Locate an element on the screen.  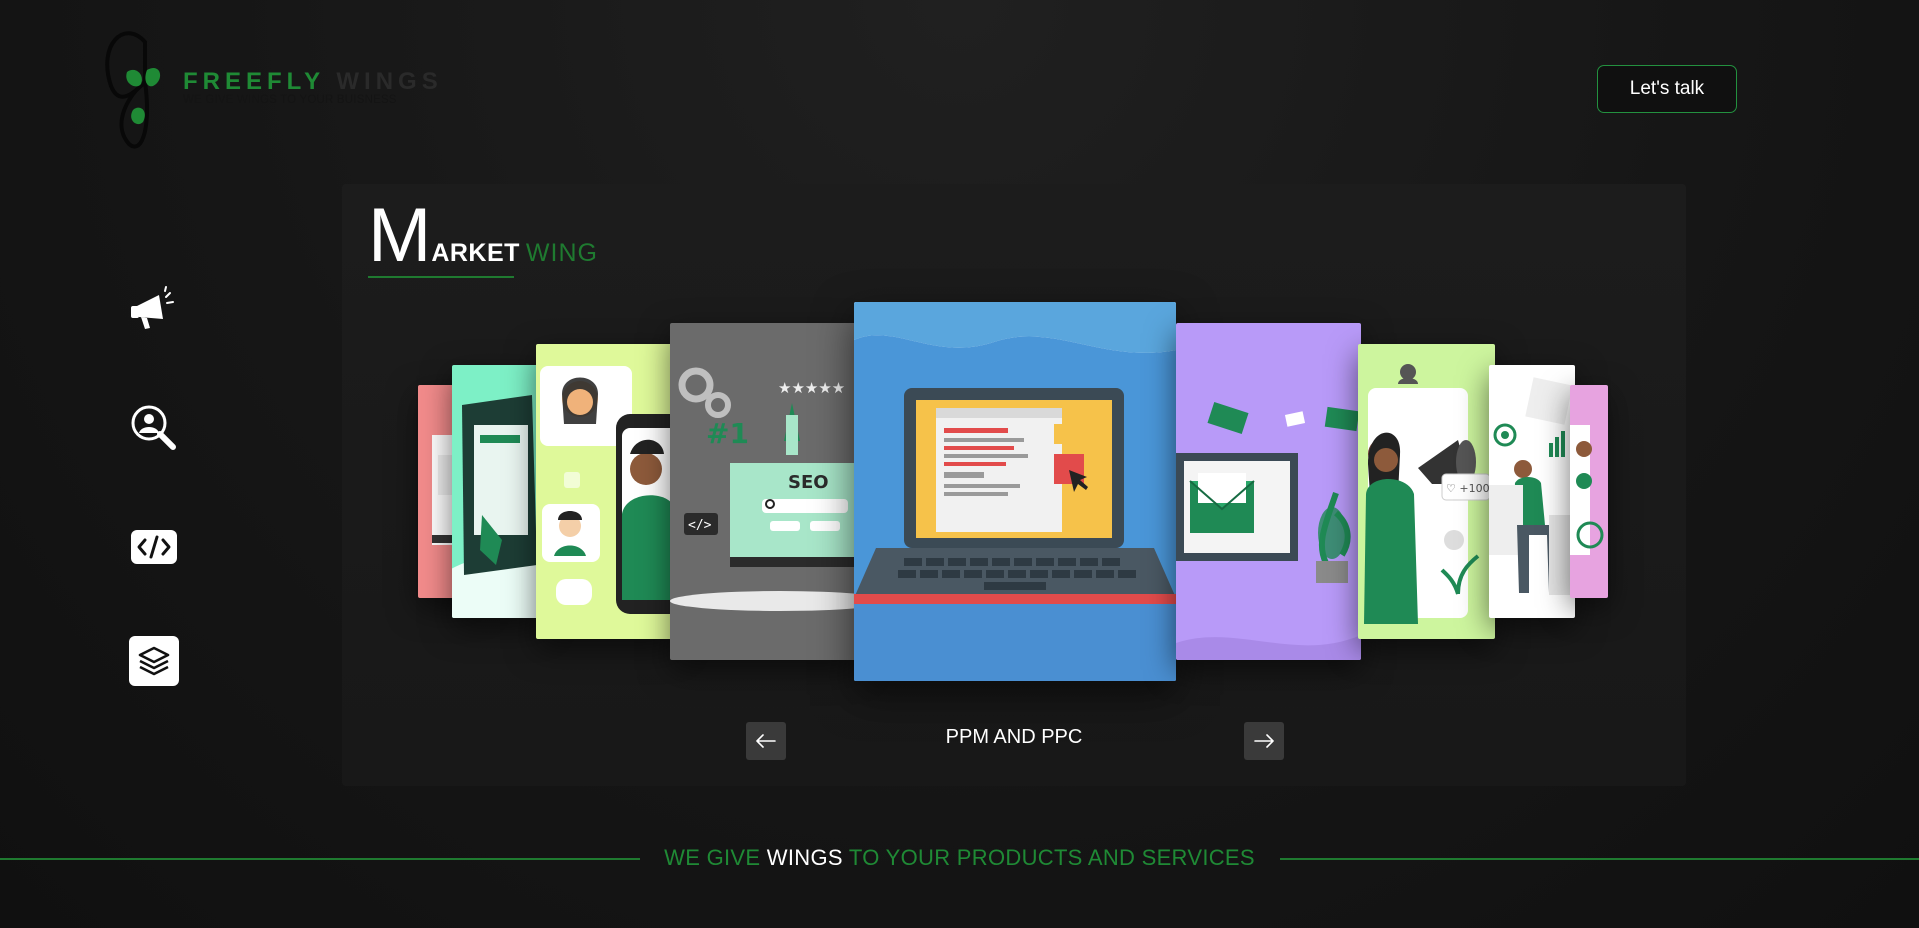
web-design-illustration is located at coordinates (497, 506).